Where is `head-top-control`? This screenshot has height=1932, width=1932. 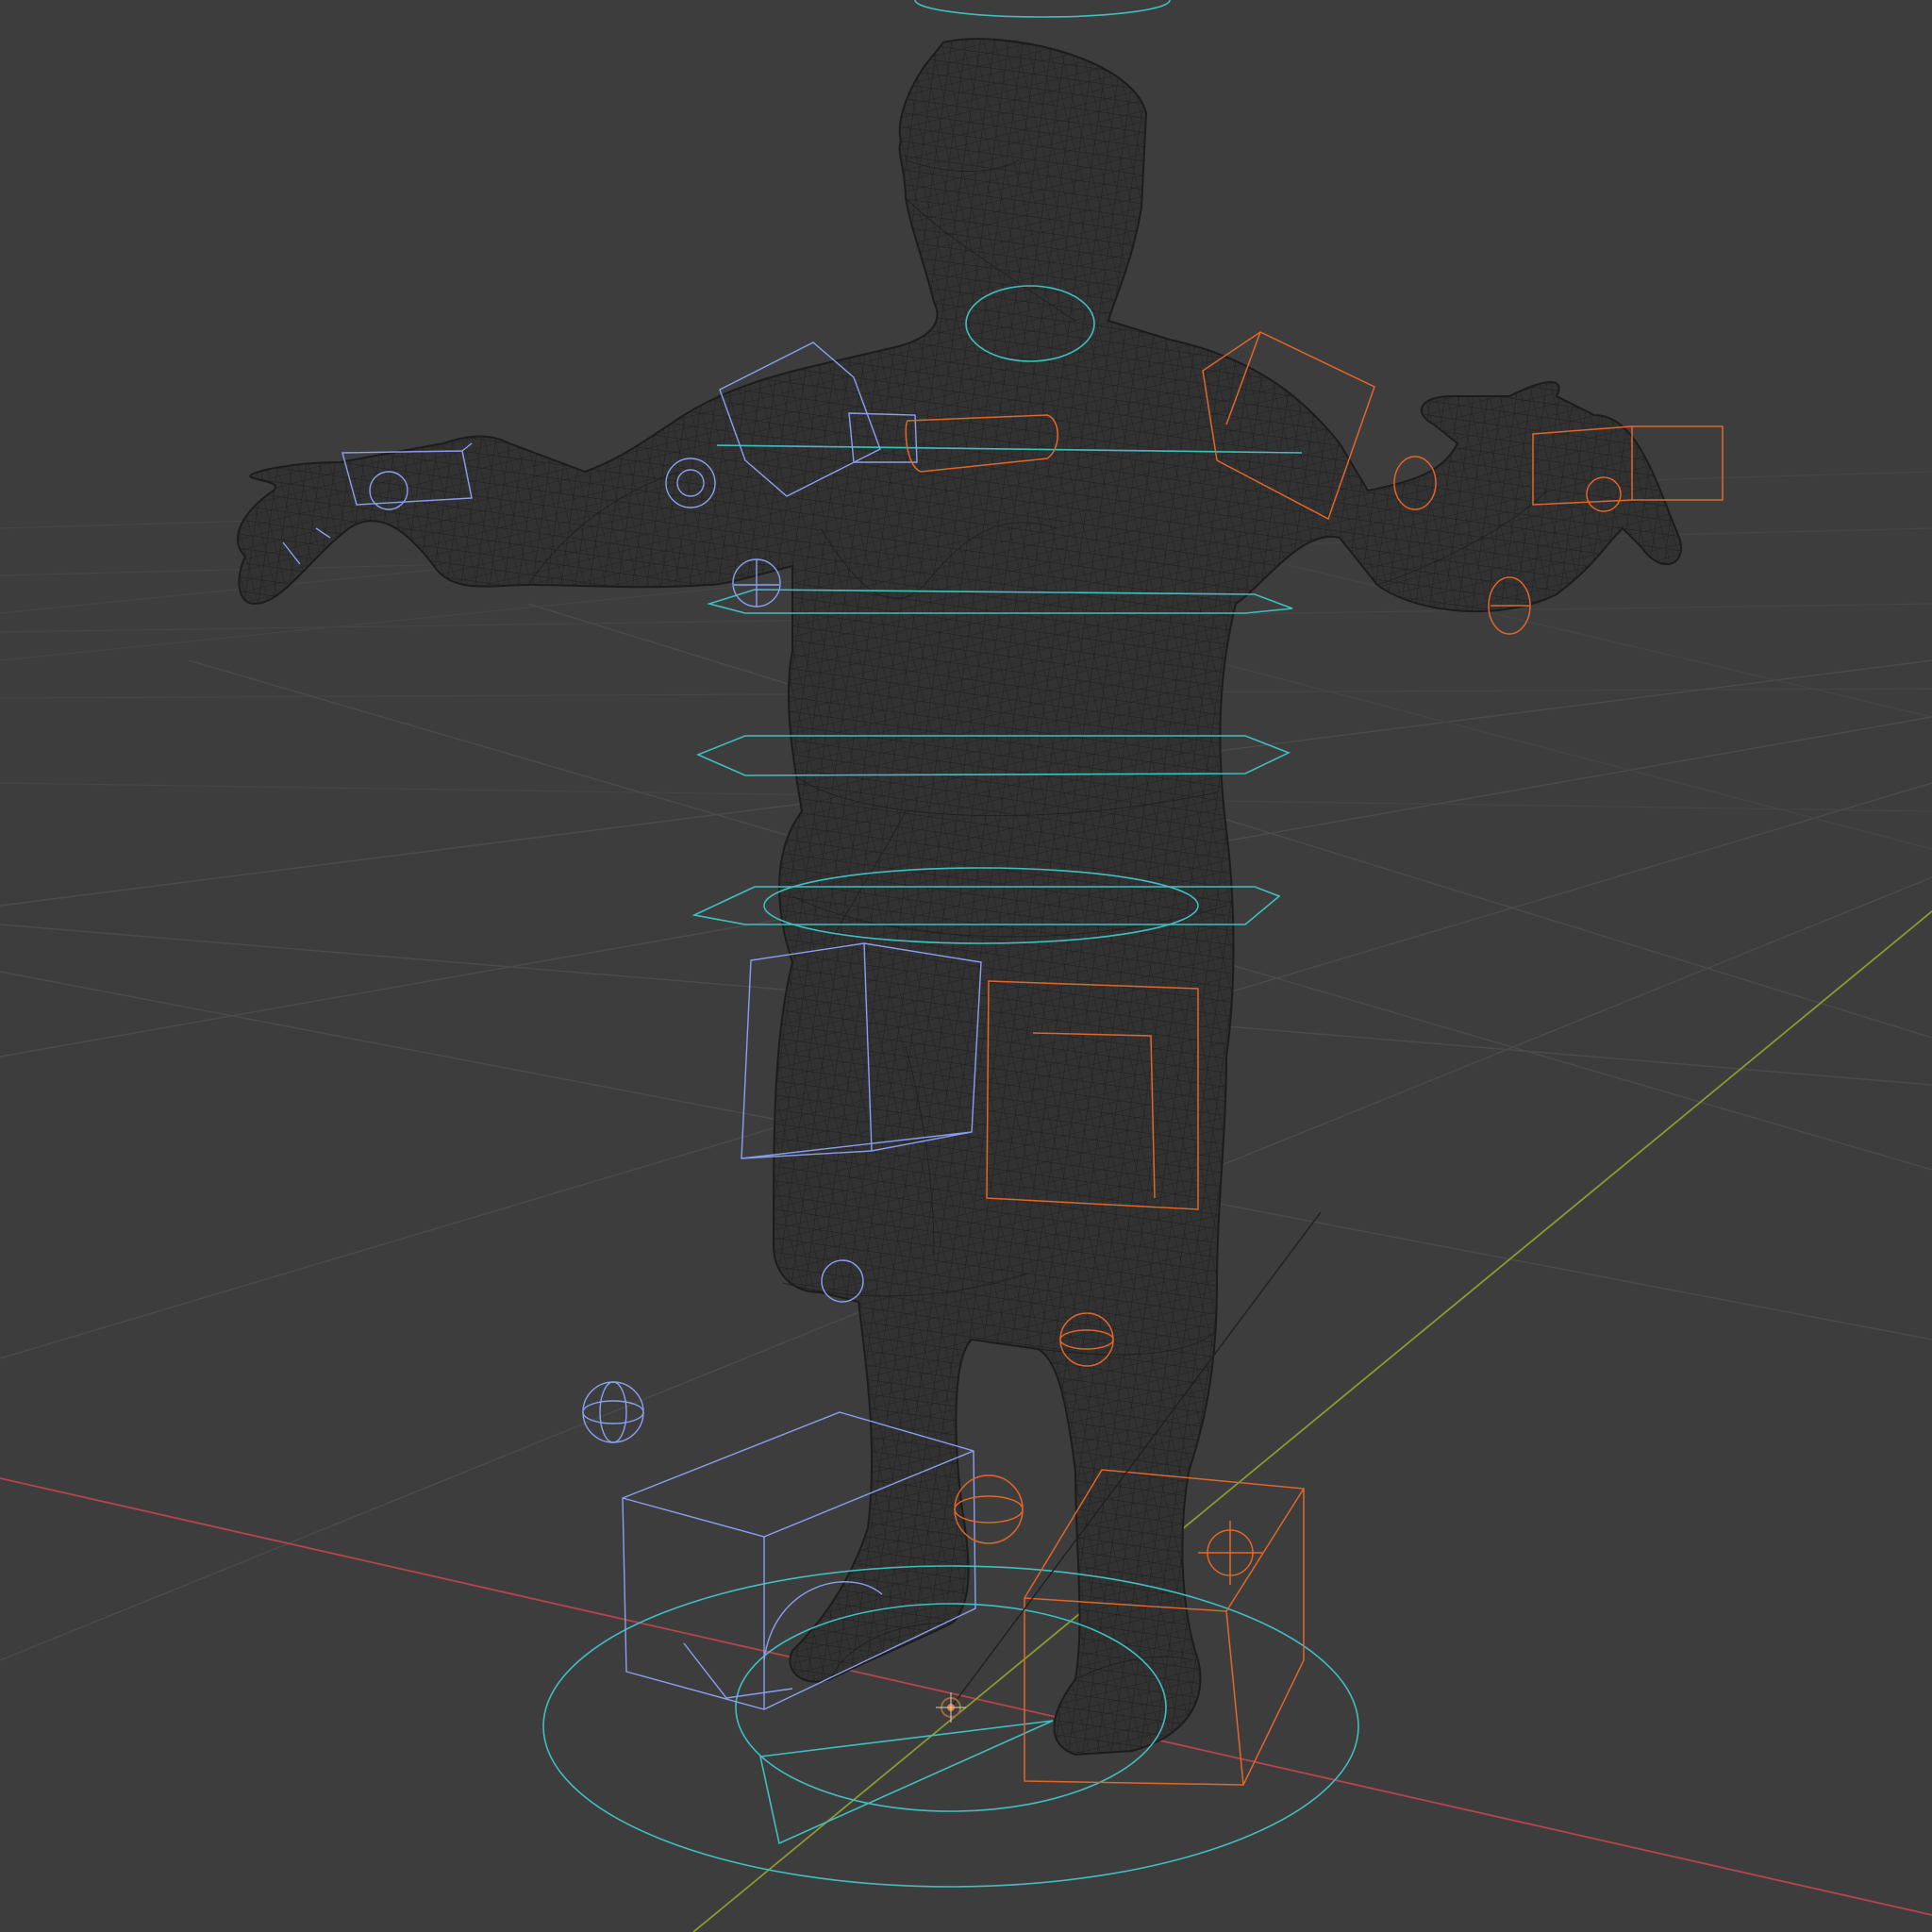
head-top-control is located at coordinates (1042, 9).